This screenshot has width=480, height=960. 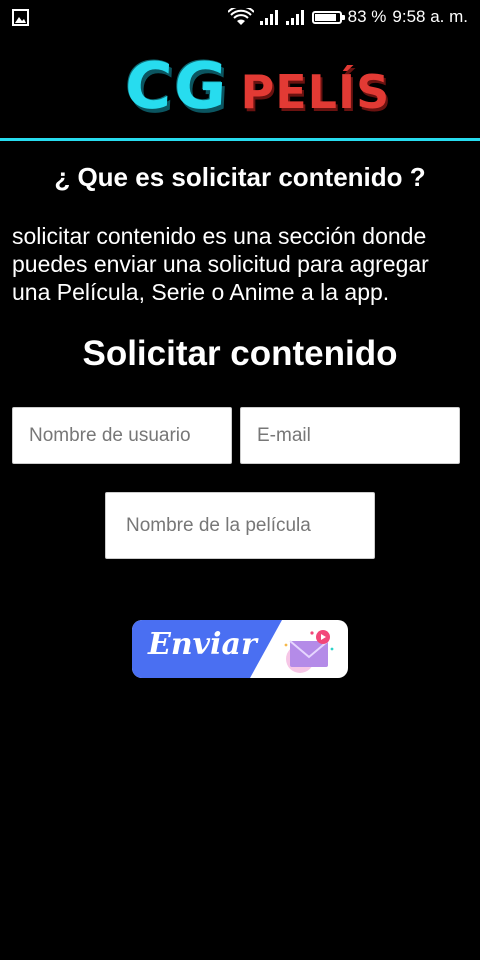 I want to click on form-title: Solicitar contenido, so click(x=240, y=353).